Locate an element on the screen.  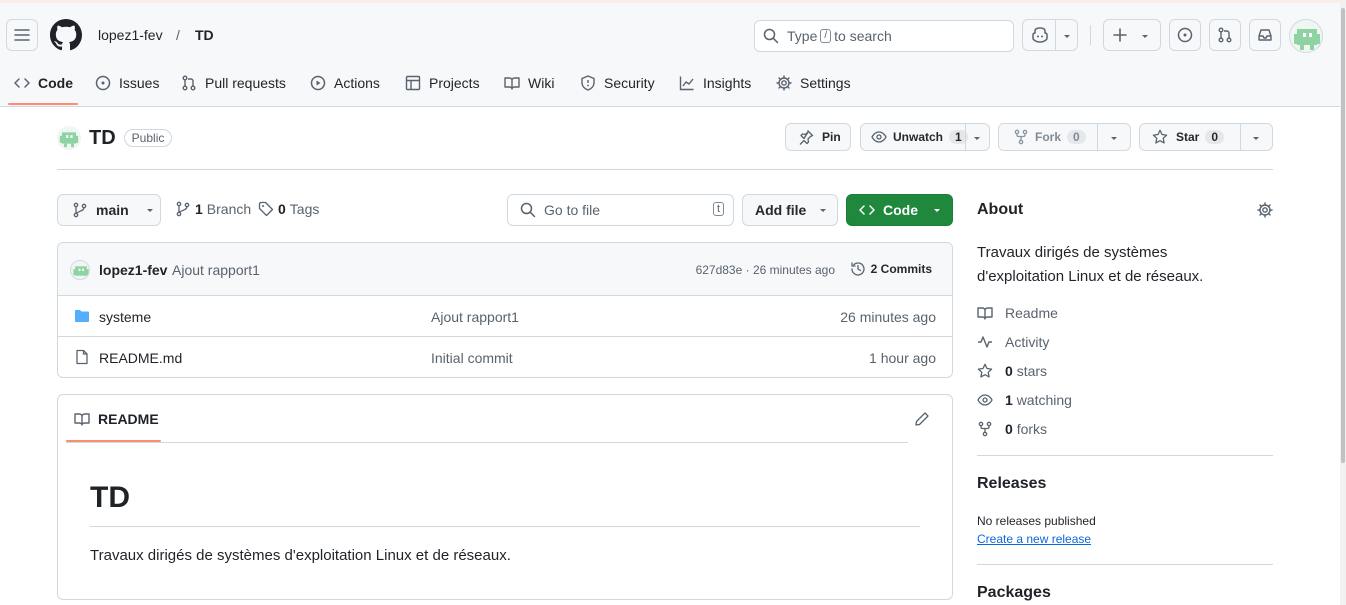
readme-heading: TD is located at coordinates (110, 497).